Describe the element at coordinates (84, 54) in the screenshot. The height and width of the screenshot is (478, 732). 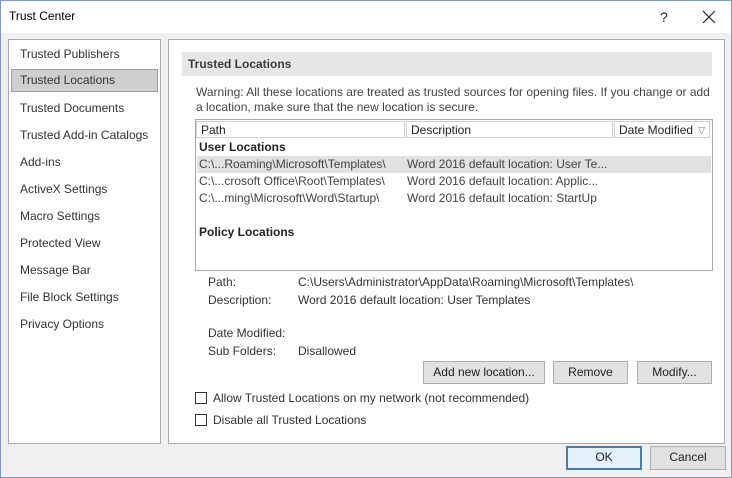
I see `sidebar-item-trusted-publishers: Trusted Publishers` at that location.